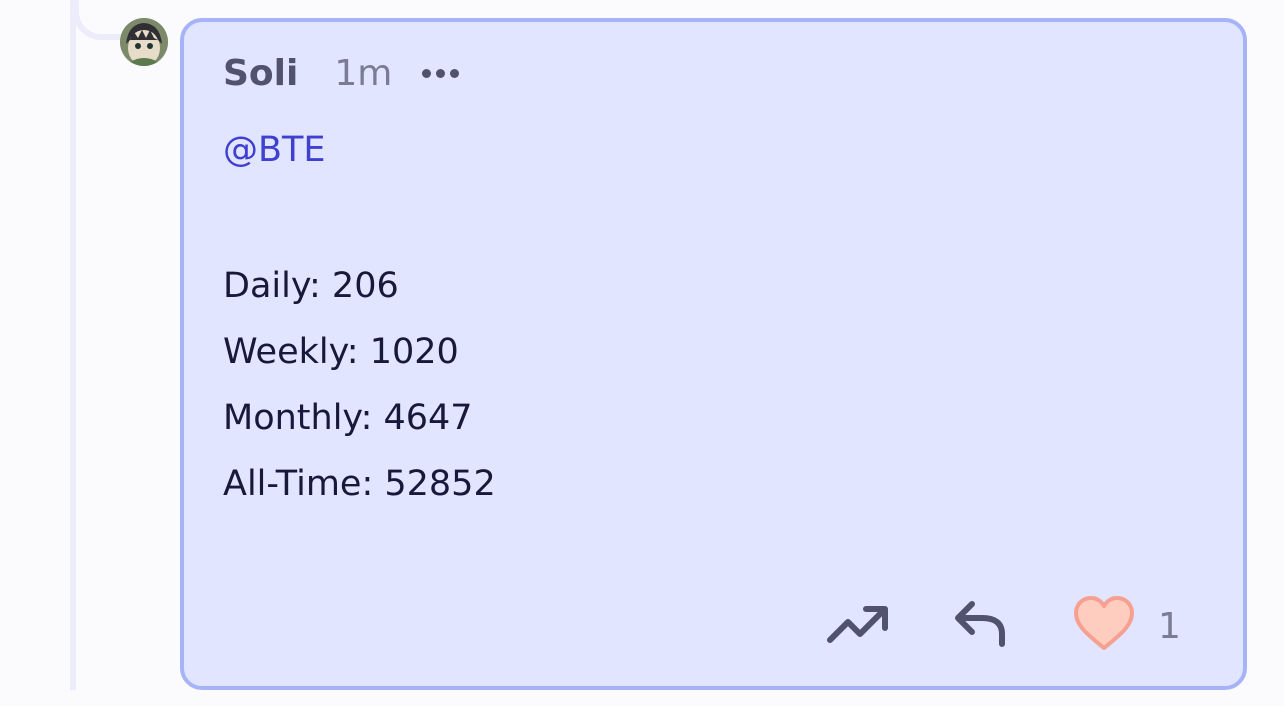 The width and height of the screenshot is (1284, 706). I want to click on reply-button, so click(980, 627).